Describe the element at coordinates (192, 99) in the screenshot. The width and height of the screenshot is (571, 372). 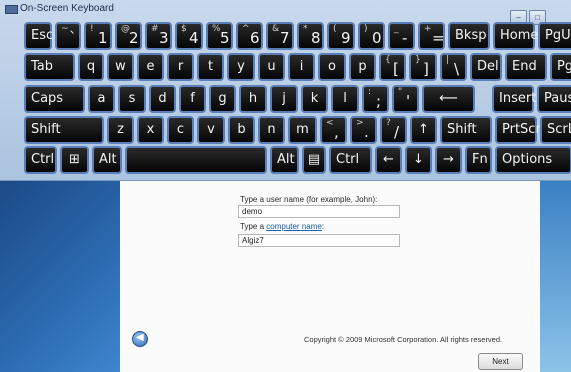
I see `key-r3-4: f` at that location.